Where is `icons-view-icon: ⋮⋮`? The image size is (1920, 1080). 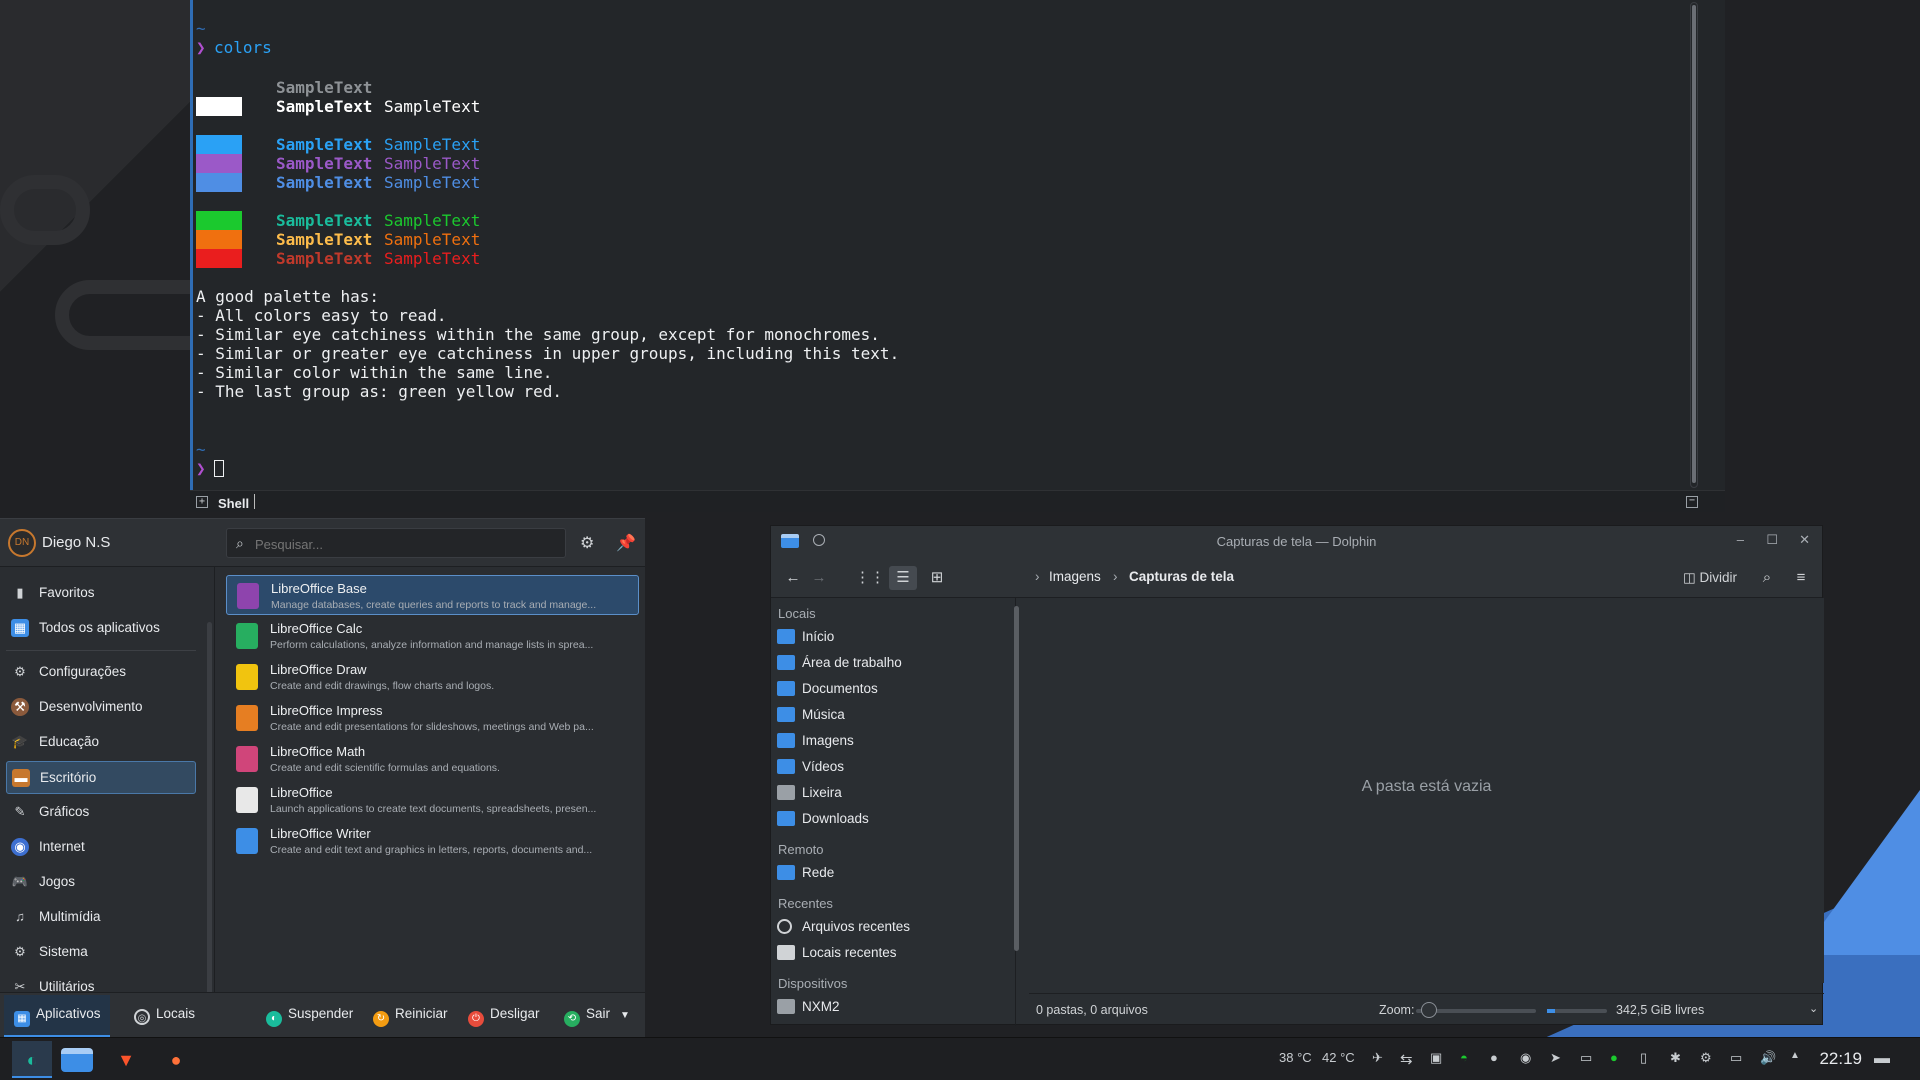 icons-view-icon: ⋮⋮ is located at coordinates (870, 578).